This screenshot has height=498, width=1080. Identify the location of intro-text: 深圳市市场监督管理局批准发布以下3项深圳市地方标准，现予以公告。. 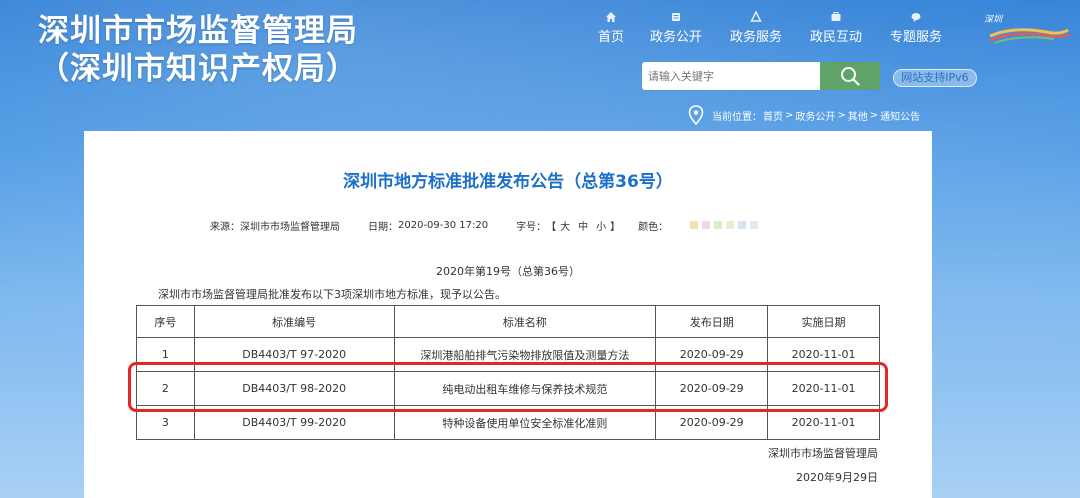
(332, 294).